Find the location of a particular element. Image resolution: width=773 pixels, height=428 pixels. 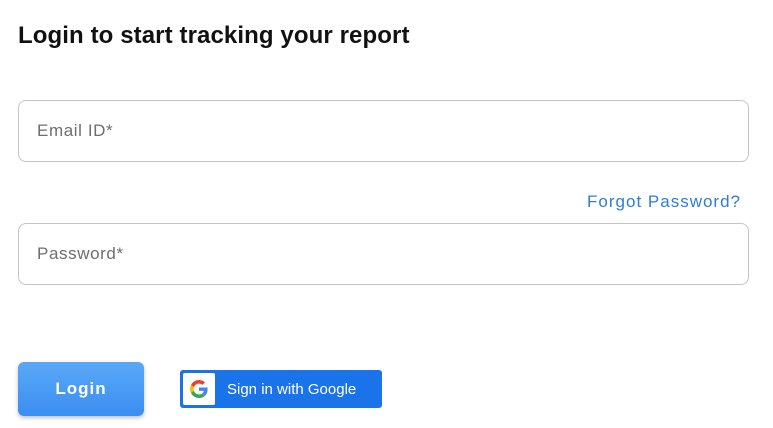

page-title: Login to start tracking your report is located at coordinates (214, 35).